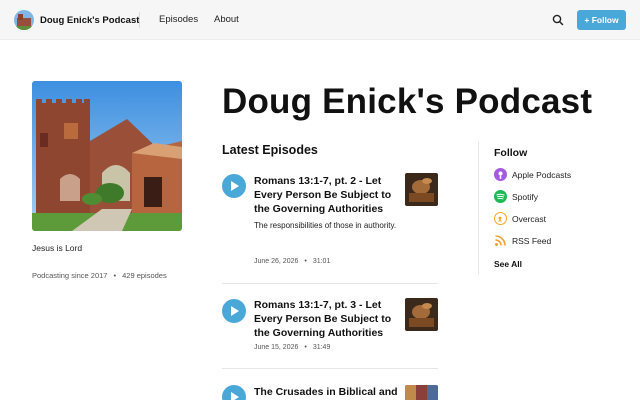  I want to click on episode-count: 429 episodes, so click(144, 275).